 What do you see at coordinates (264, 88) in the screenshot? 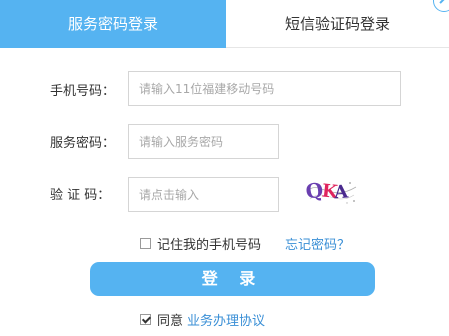
I see `phone-input` at bounding box center [264, 88].